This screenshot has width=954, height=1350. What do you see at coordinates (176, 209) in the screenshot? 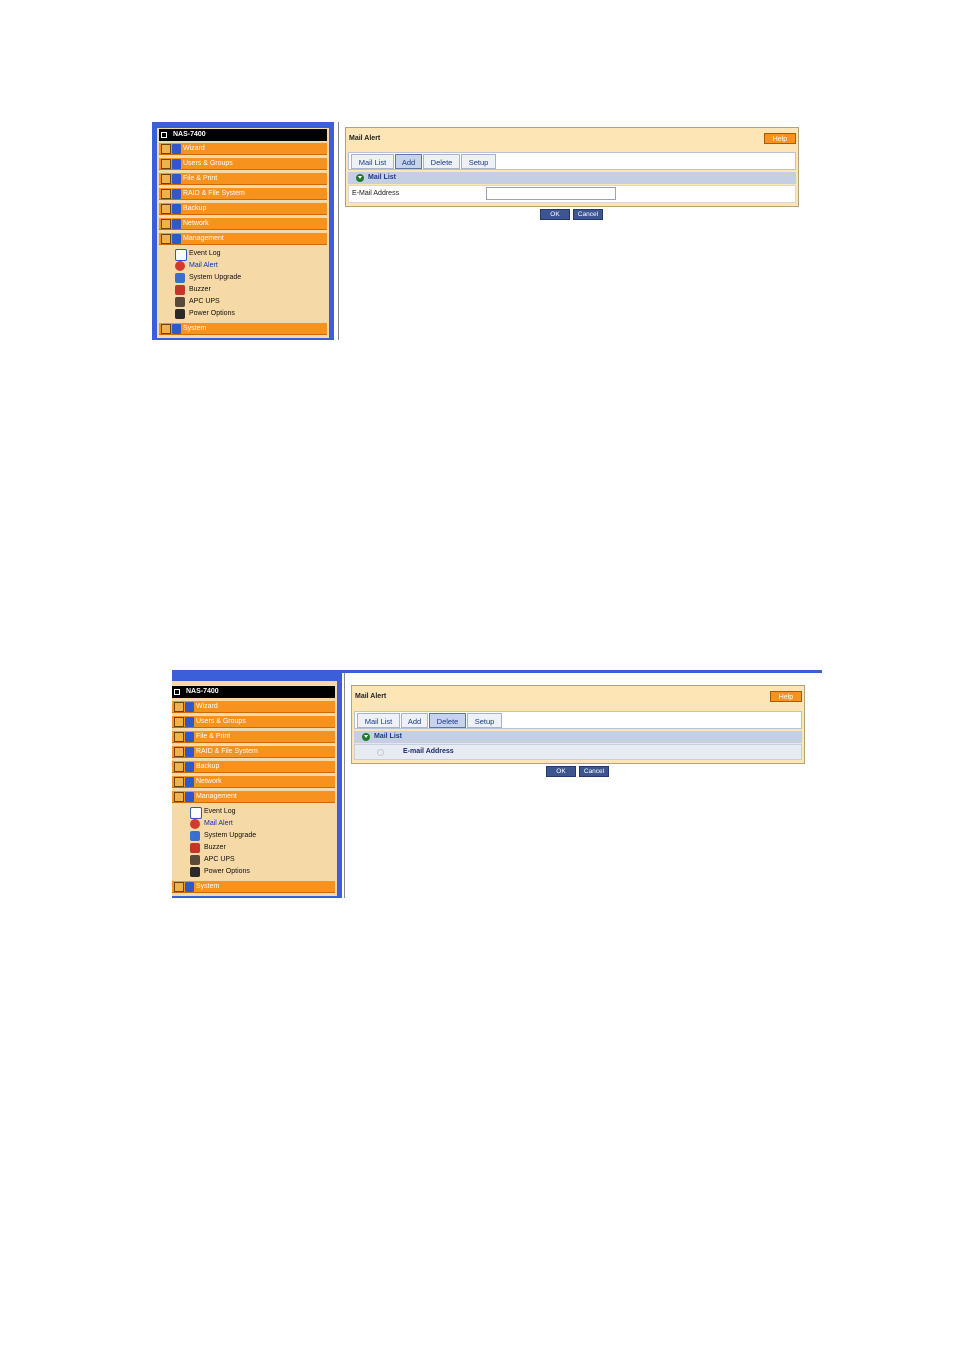
I see `backup-icon` at bounding box center [176, 209].